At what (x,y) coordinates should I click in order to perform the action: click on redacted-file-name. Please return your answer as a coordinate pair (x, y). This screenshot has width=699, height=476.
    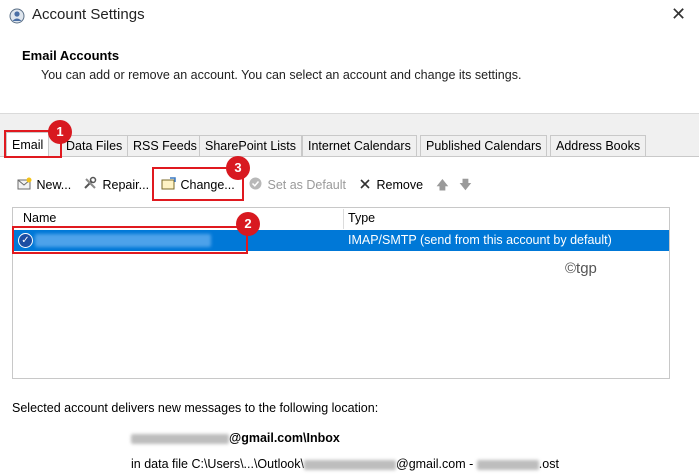
    Looking at the image, I should click on (507, 464).